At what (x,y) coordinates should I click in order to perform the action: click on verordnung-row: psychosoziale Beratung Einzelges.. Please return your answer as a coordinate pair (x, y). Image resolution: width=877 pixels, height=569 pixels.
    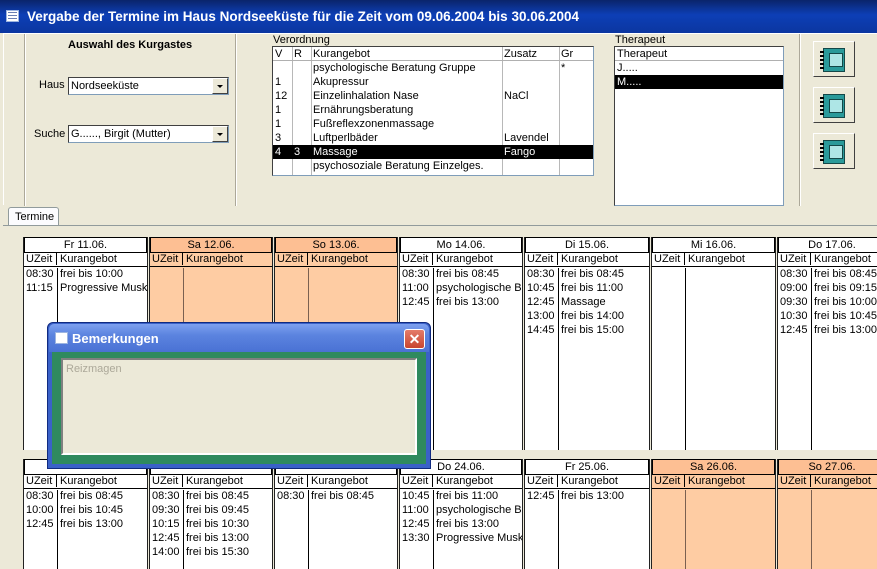
    Looking at the image, I should click on (433, 166).